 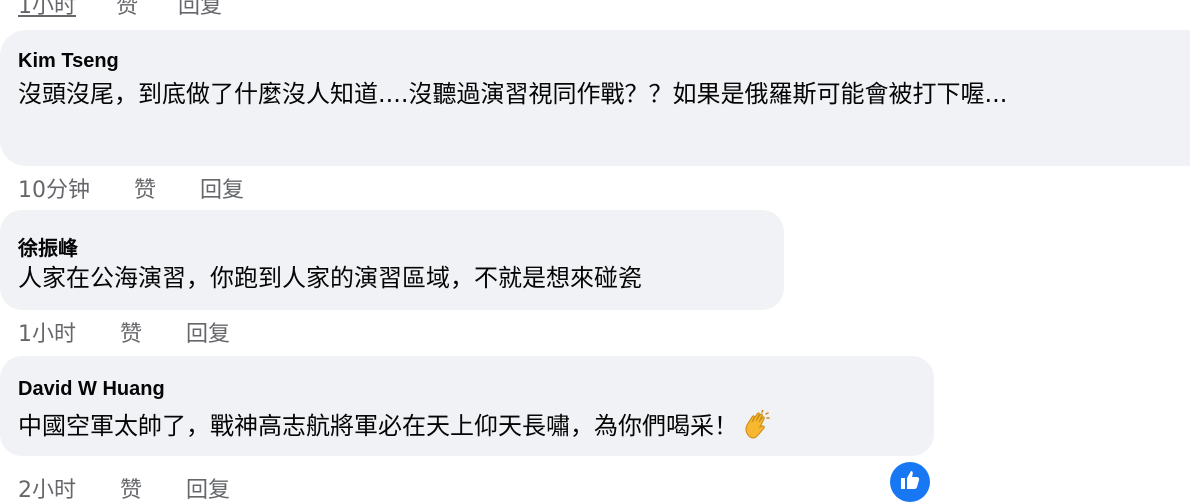 What do you see at coordinates (757, 424) in the screenshot?
I see `clapping-hands-icon` at bounding box center [757, 424].